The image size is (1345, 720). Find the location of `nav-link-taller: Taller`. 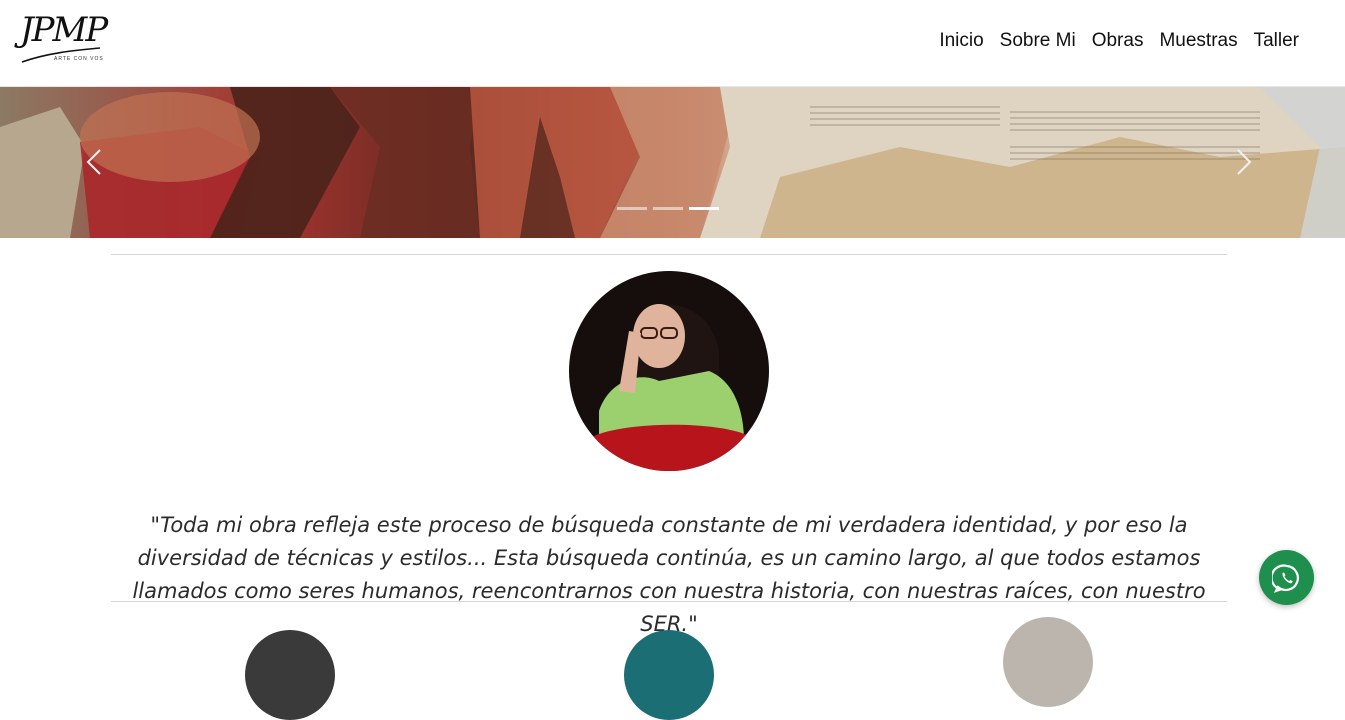

nav-link-taller: Taller is located at coordinates (1276, 41).